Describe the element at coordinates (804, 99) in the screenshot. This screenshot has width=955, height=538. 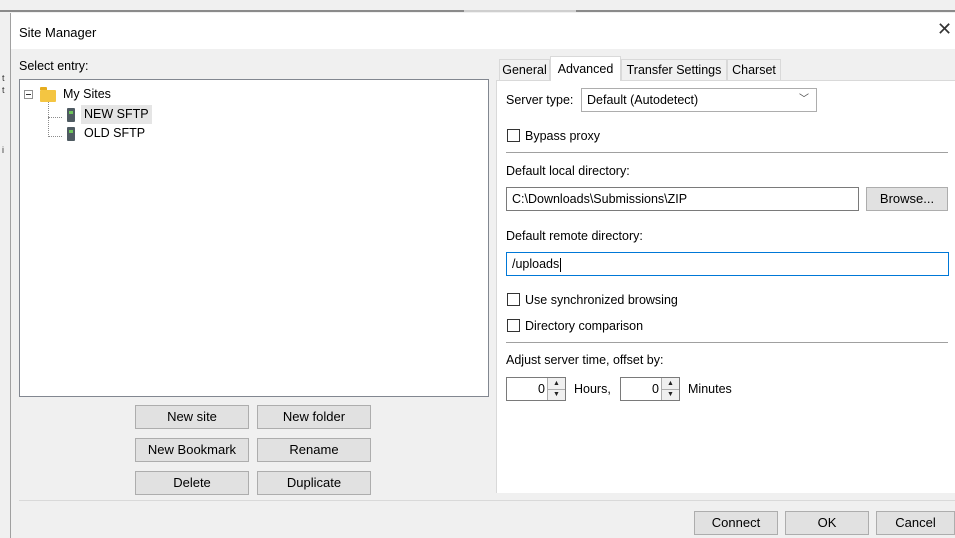
I see `chevron-down-icon: ﹀` at that location.